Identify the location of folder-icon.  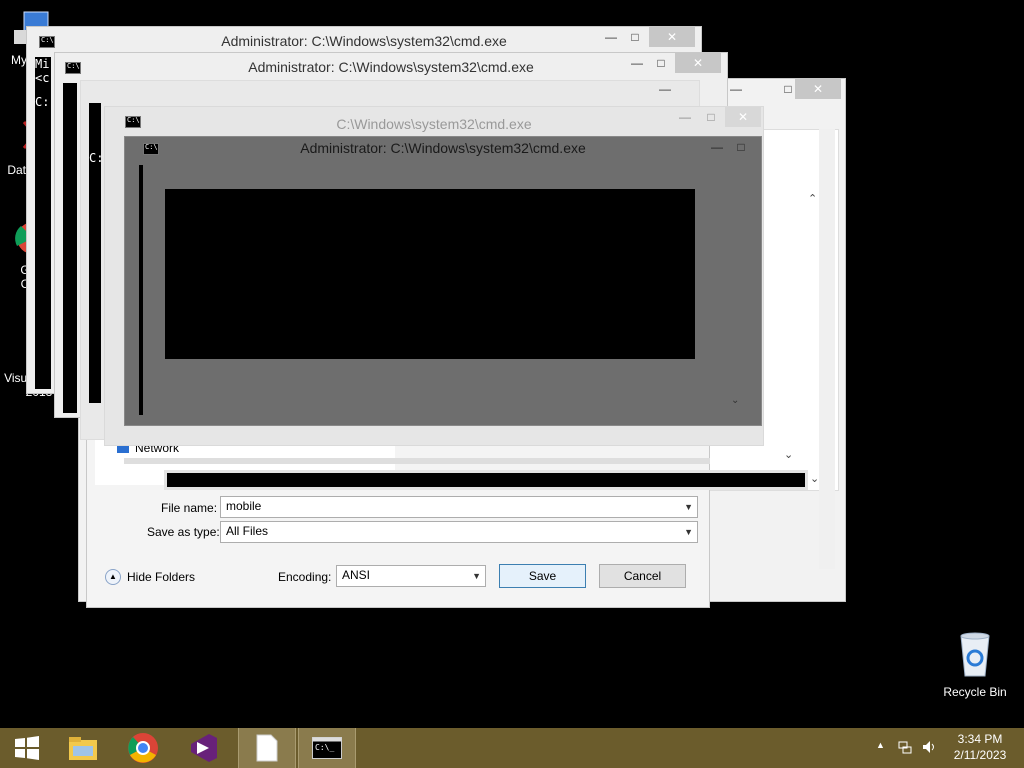
(83, 748).